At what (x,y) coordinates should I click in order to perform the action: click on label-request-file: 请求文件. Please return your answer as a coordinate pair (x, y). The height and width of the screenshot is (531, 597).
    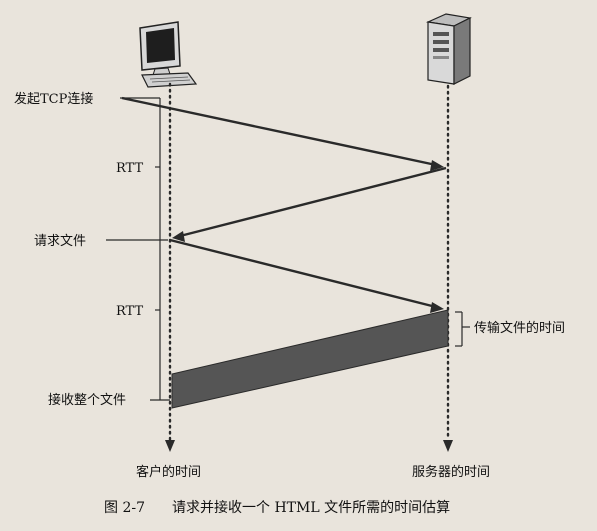
    Looking at the image, I should click on (60, 241).